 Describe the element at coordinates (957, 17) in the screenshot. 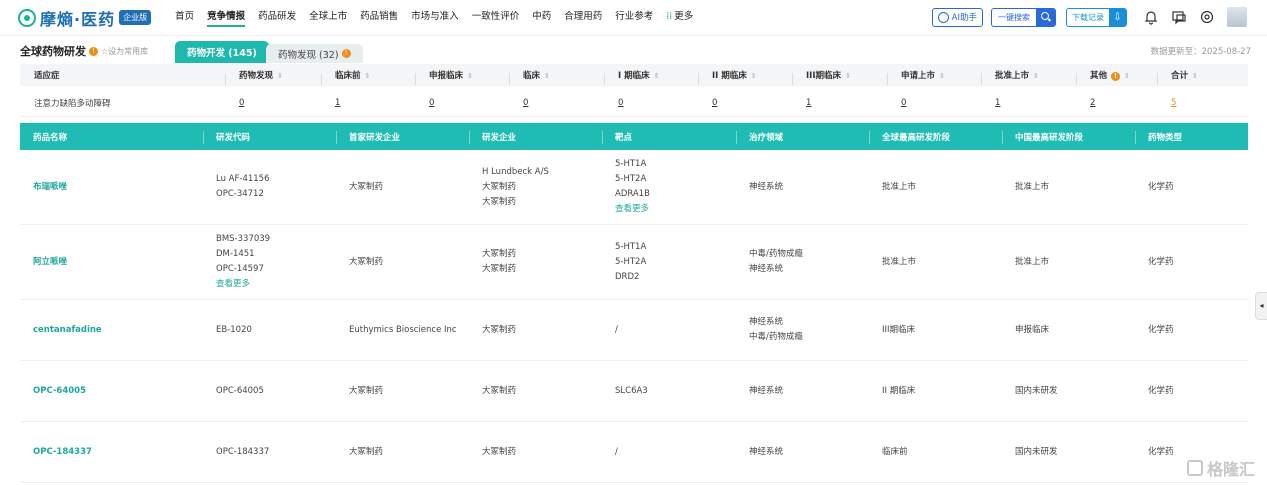

I see `ai-assistant-button: AI助手` at that location.